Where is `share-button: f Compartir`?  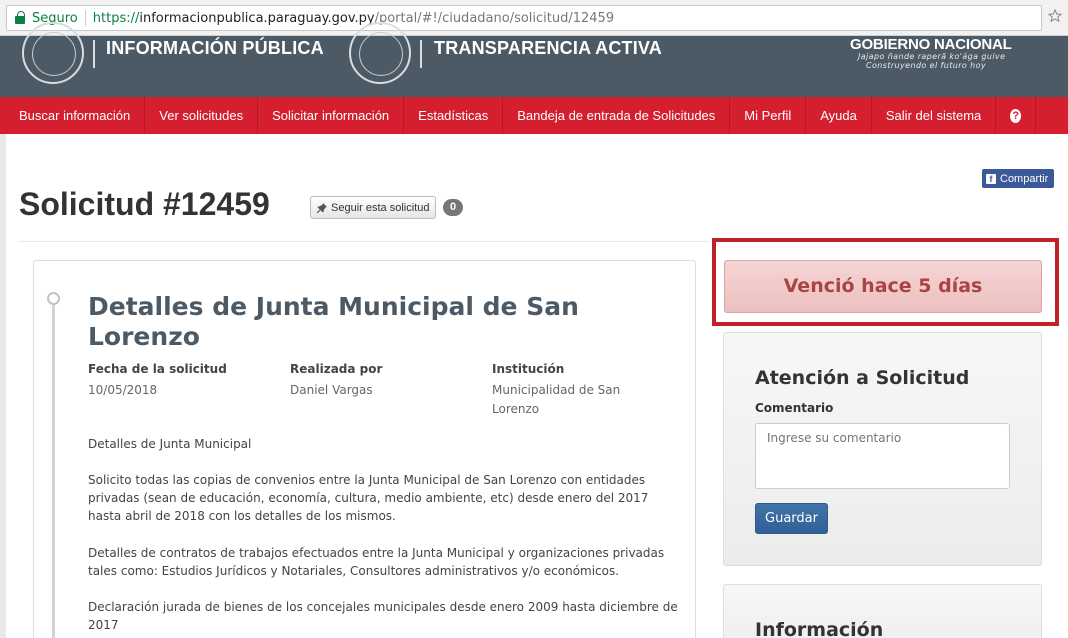 share-button: f Compartir is located at coordinates (1018, 178).